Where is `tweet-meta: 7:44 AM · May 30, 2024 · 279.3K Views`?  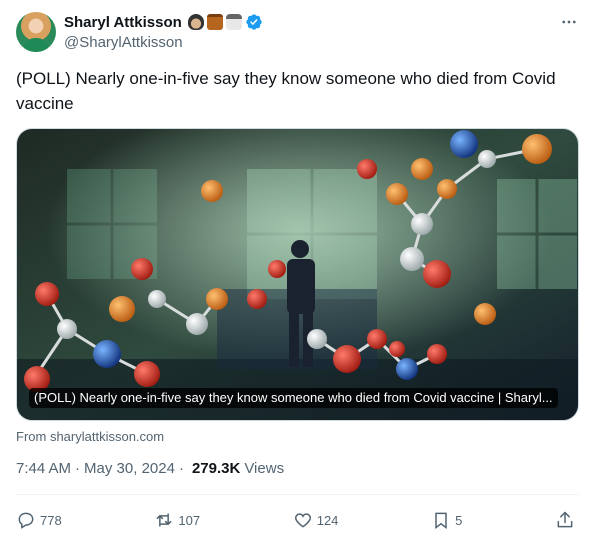 tweet-meta: 7:44 AM · May 30, 2024 · 279.3K Views is located at coordinates (150, 468).